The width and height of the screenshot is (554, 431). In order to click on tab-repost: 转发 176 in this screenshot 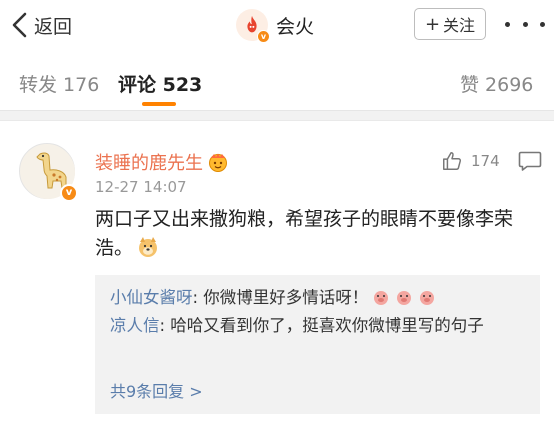, I will do `click(59, 83)`.